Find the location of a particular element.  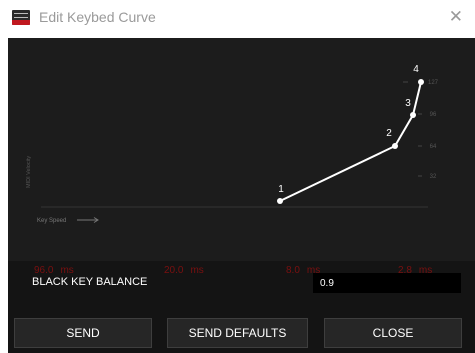

timing-1-unit: ms is located at coordinates (67, 270).